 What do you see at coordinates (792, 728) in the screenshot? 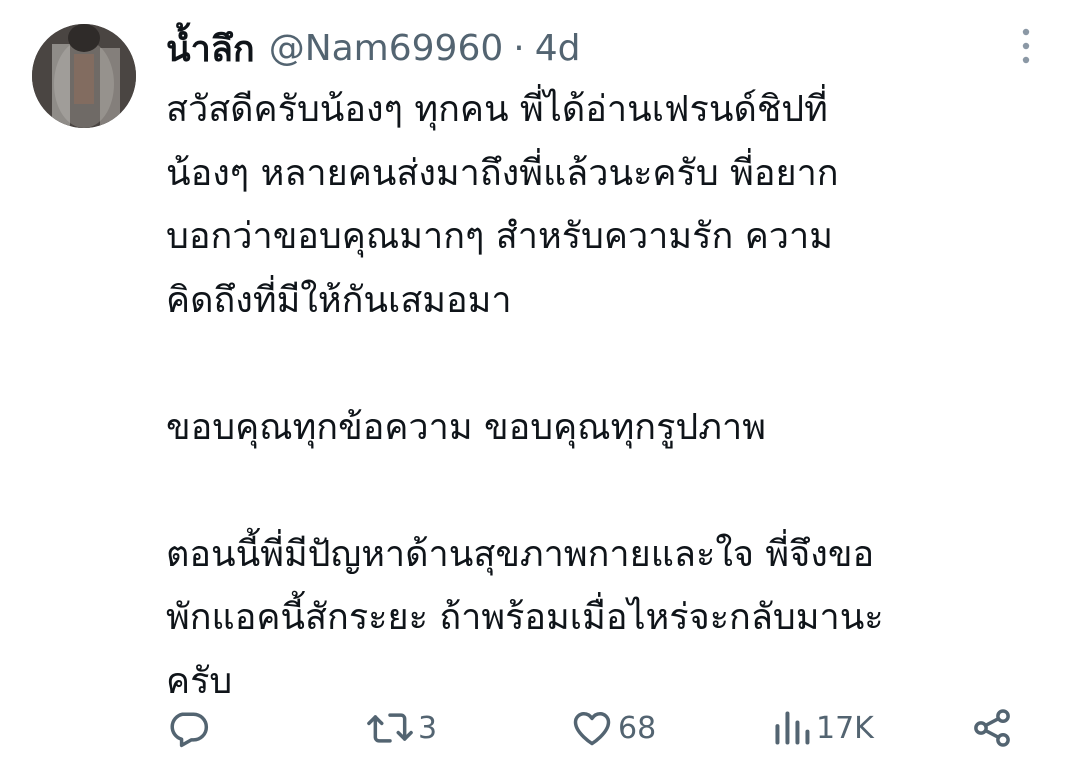
I see `views-icon` at bounding box center [792, 728].